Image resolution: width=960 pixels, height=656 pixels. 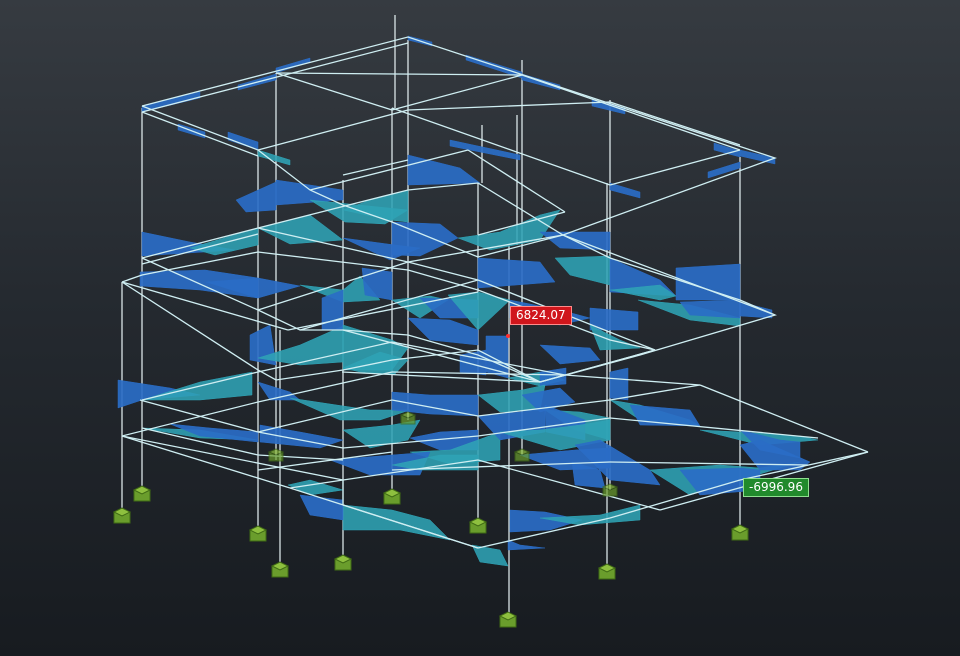 I want to click on max-marker, so click(x=508, y=336).